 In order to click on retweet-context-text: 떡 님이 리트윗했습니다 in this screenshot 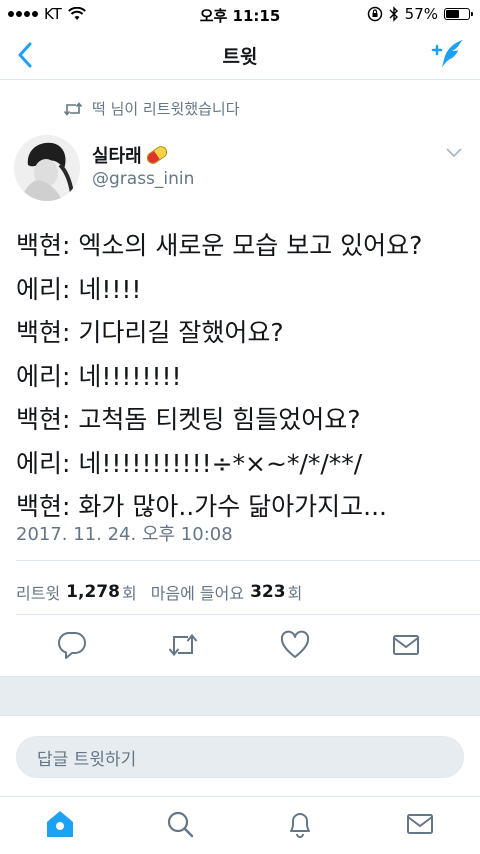, I will do `click(166, 108)`.